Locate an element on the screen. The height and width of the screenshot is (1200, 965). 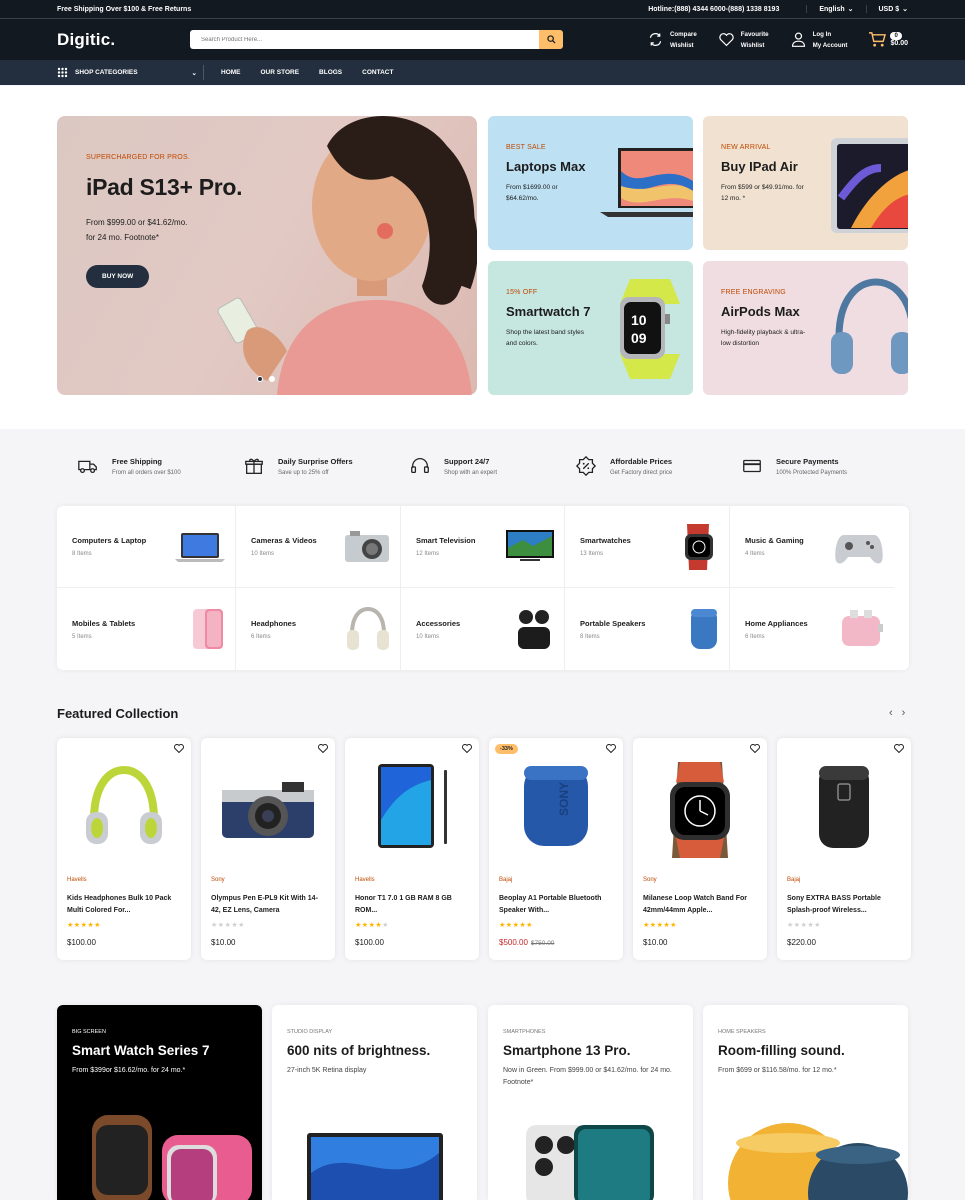
category-tile: Smart Television 12 Items is located at coordinates (483, 547).